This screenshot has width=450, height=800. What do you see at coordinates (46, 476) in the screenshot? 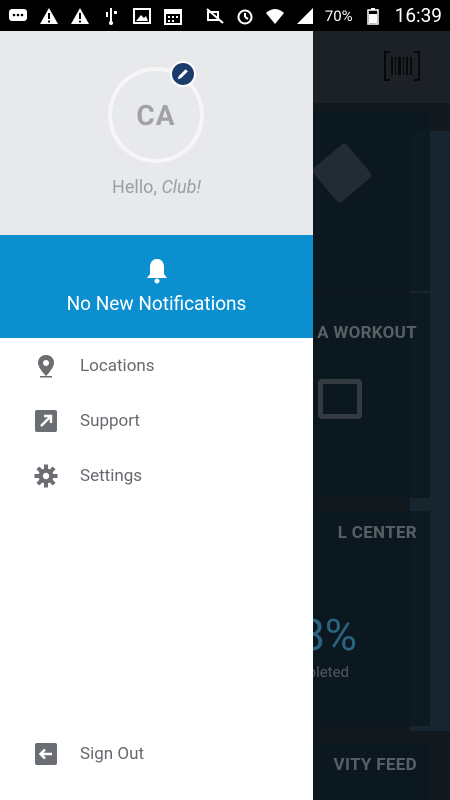
I see `gear-icon` at bounding box center [46, 476].